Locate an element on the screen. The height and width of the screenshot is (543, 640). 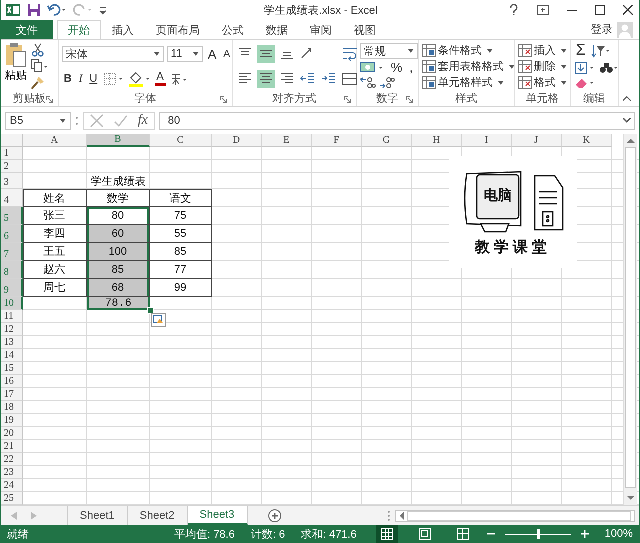
cells-menu-button: 格式 is located at coordinates (542, 82).